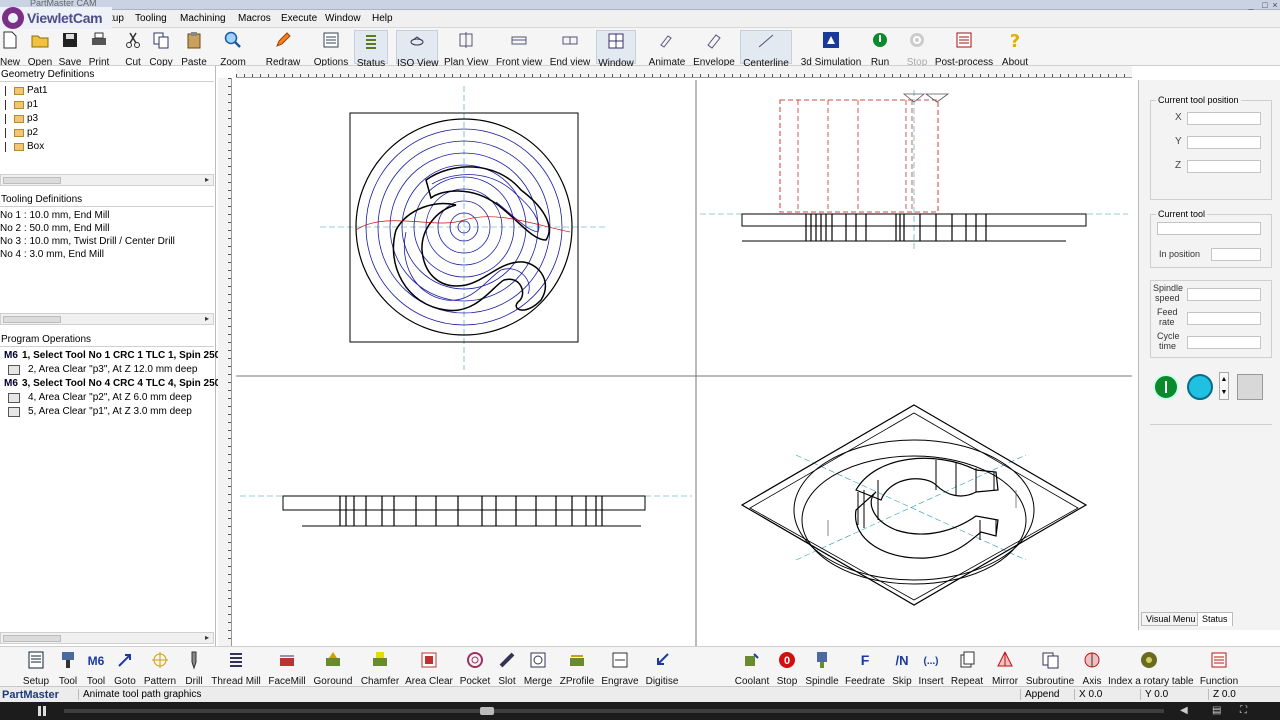  What do you see at coordinates (233, 49) in the screenshot?
I see `zoom-button: Zoom` at bounding box center [233, 49].